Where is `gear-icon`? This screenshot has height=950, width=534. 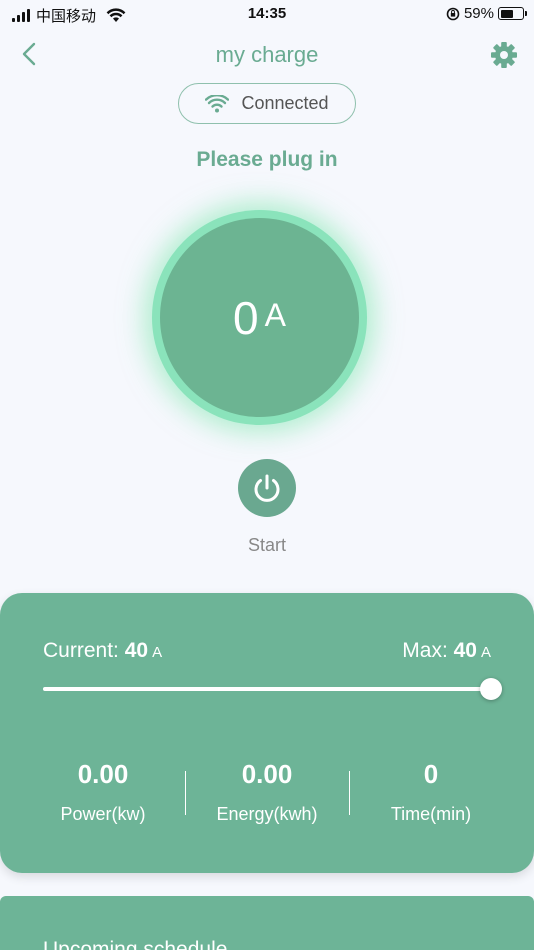
gear-icon is located at coordinates (504, 55).